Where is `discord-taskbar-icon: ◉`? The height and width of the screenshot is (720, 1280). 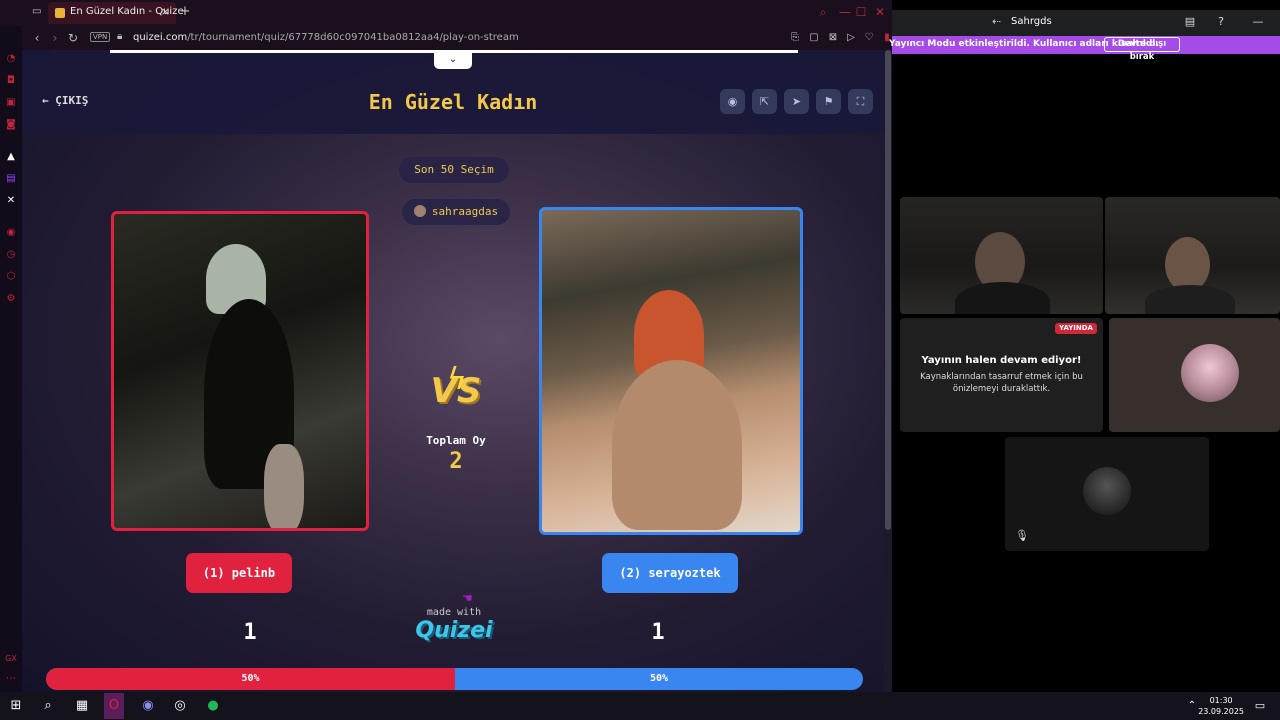 discord-taskbar-icon: ◉ is located at coordinates (148, 706).